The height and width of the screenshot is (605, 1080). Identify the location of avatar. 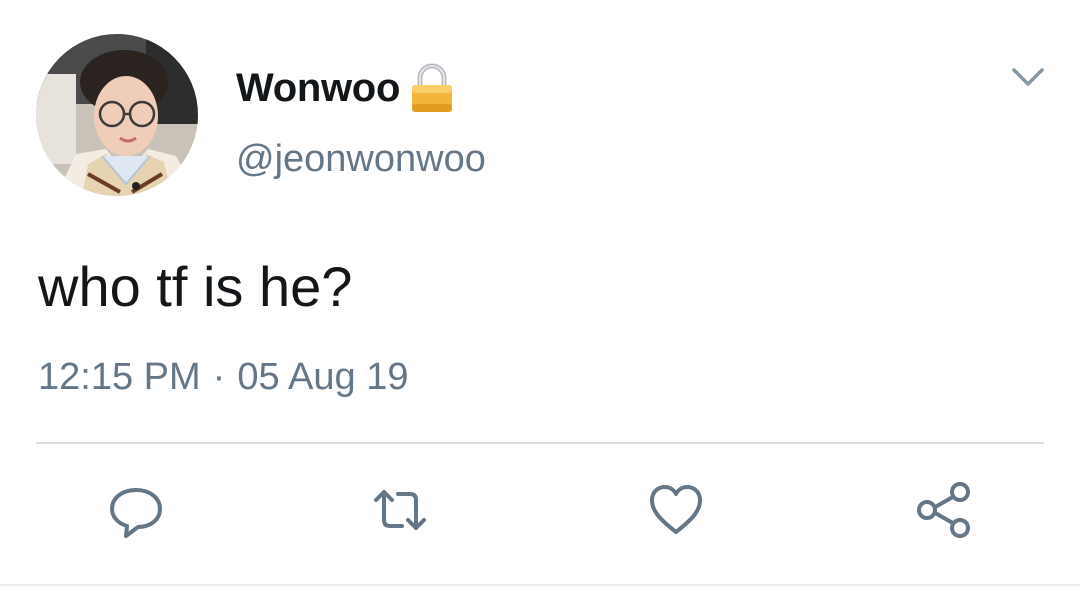
(117, 115).